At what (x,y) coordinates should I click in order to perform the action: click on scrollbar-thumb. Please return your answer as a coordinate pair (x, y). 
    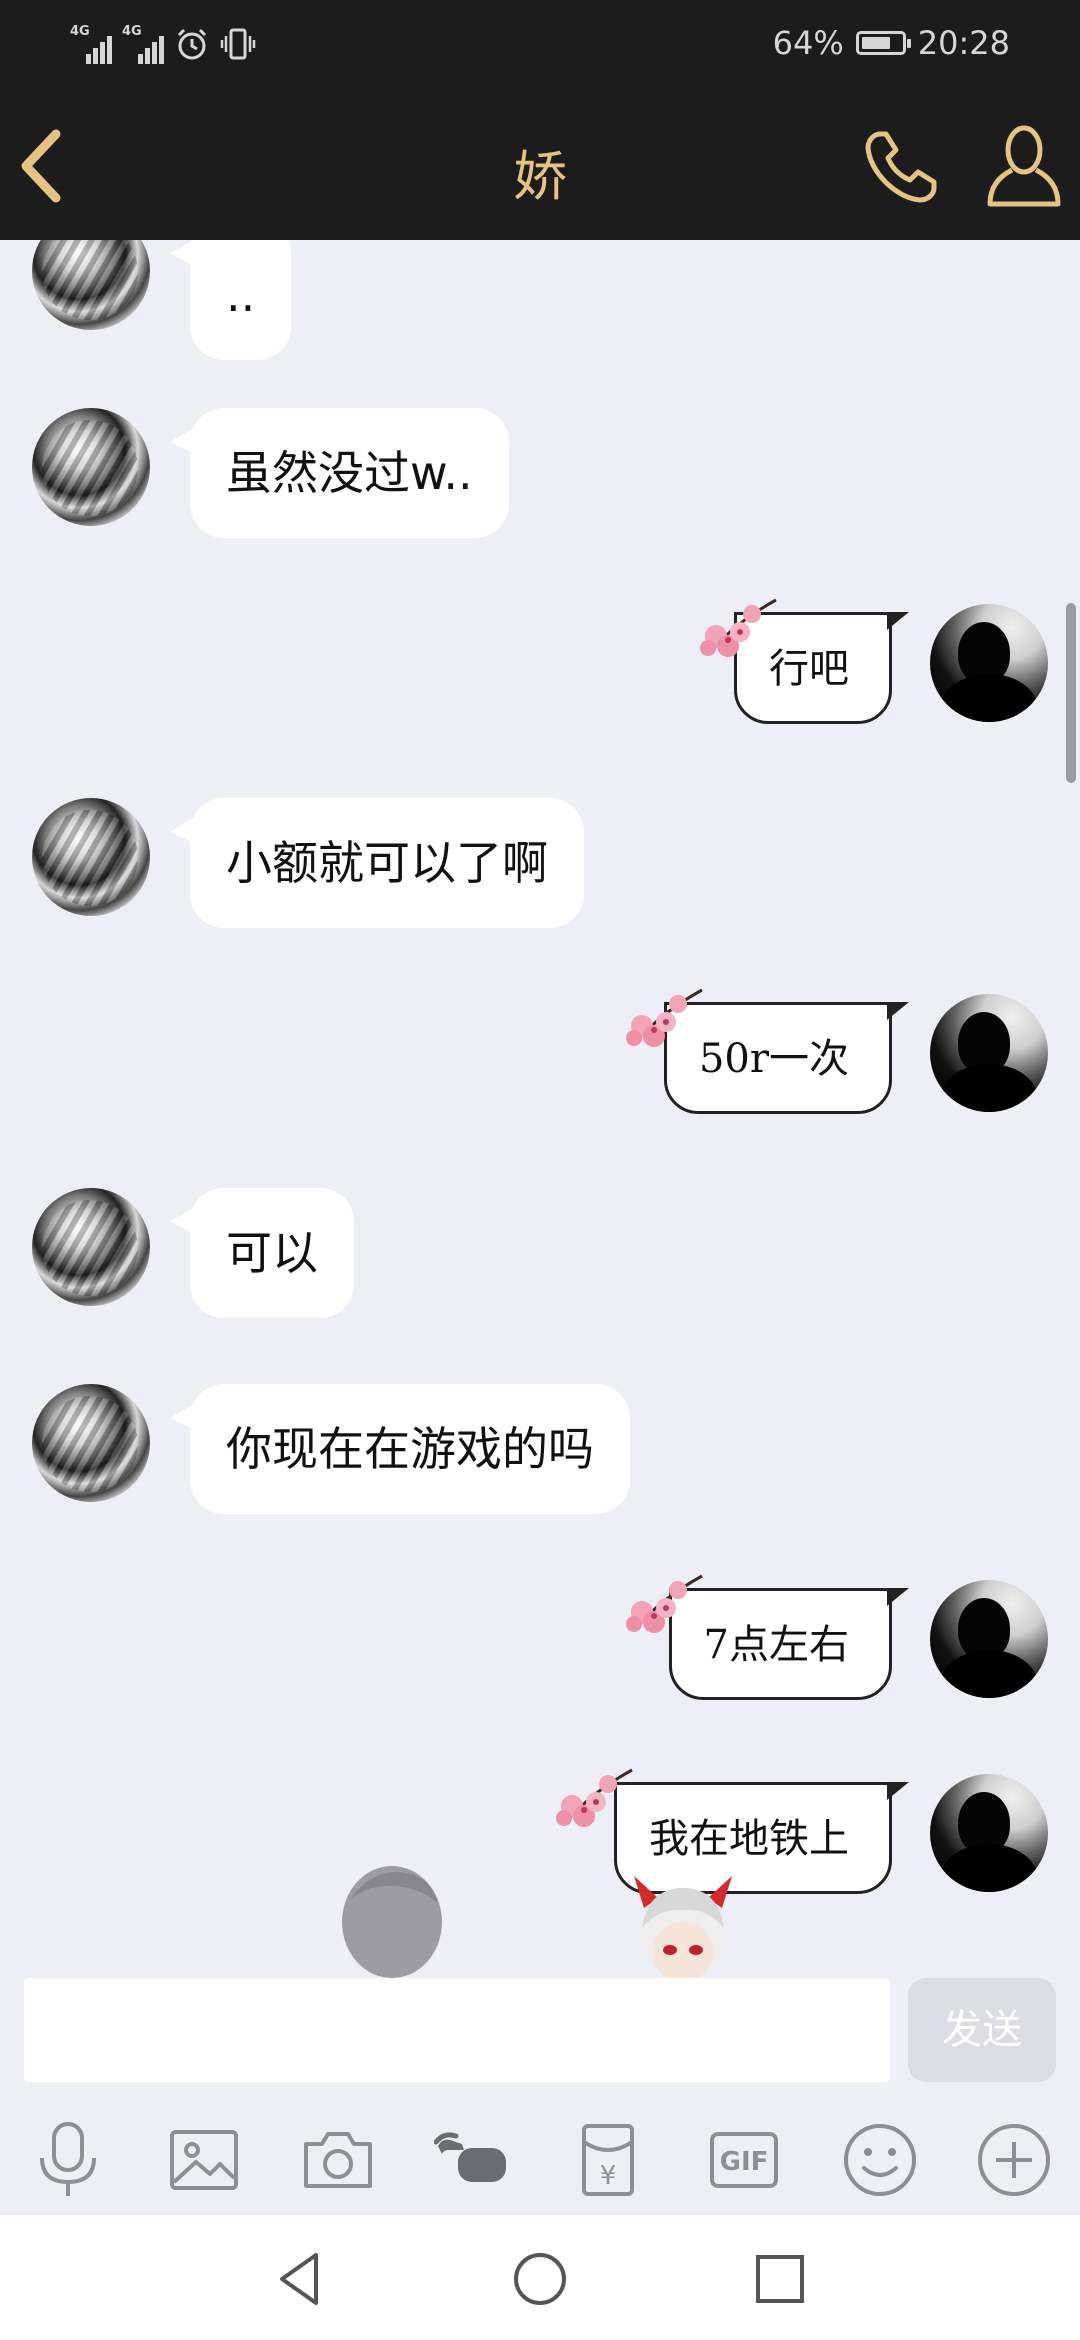
    Looking at the image, I should click on (1071, 693).